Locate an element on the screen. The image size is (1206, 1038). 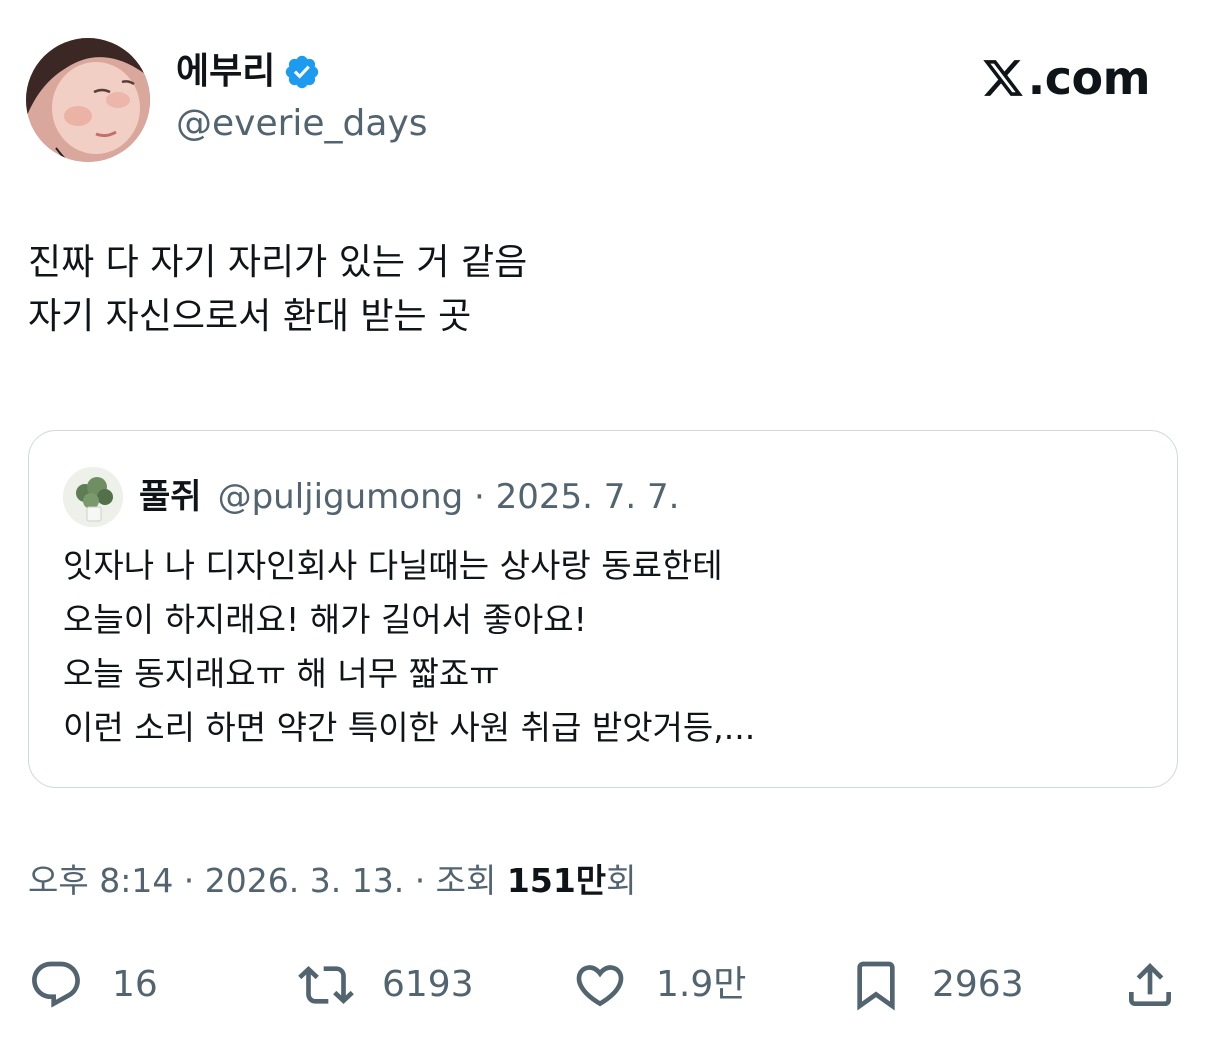
retweet-count: 6193 is located at coordinates (428, 984).